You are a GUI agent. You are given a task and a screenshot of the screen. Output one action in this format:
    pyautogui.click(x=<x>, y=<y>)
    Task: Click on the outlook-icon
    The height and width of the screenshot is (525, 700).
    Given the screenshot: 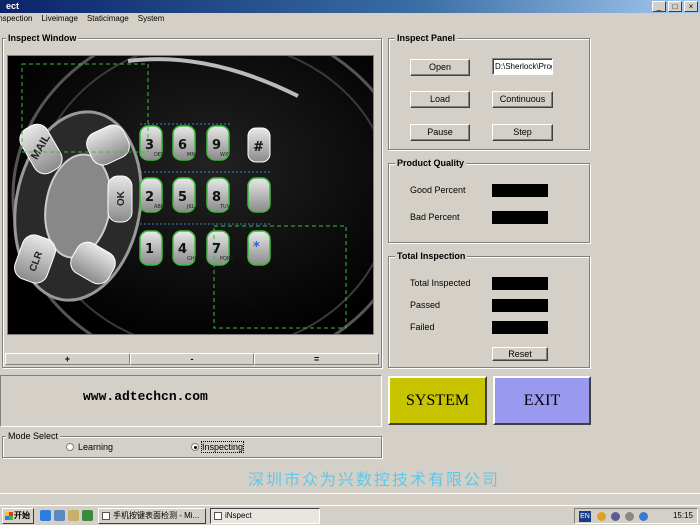 What is the action you would take?
    pyautogui.click(x=59, y=515)
    